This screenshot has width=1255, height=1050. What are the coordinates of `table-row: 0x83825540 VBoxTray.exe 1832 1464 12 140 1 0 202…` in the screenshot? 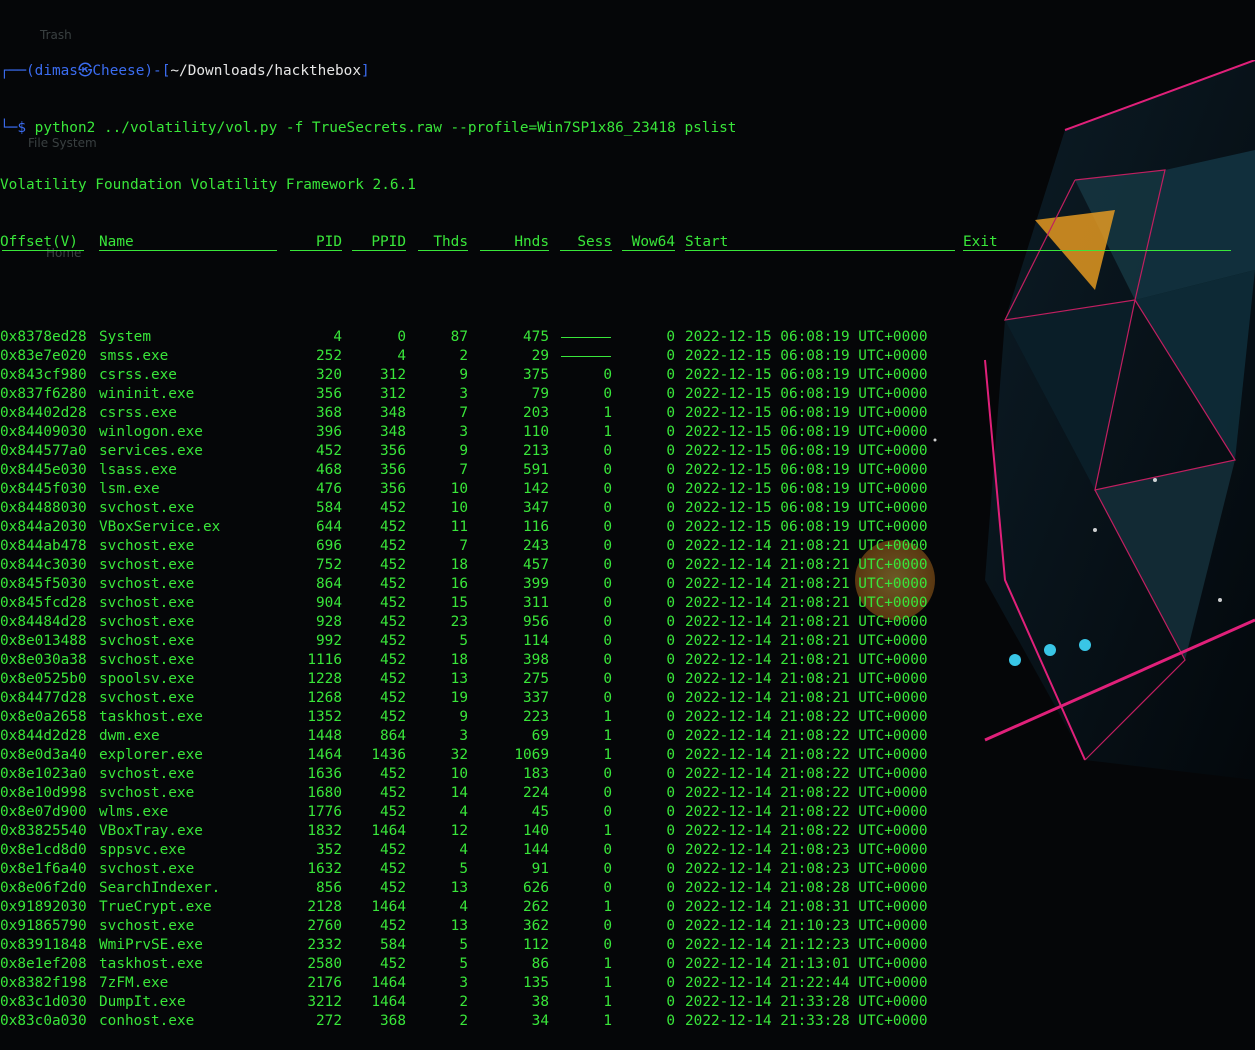 It's located at (627, 831).